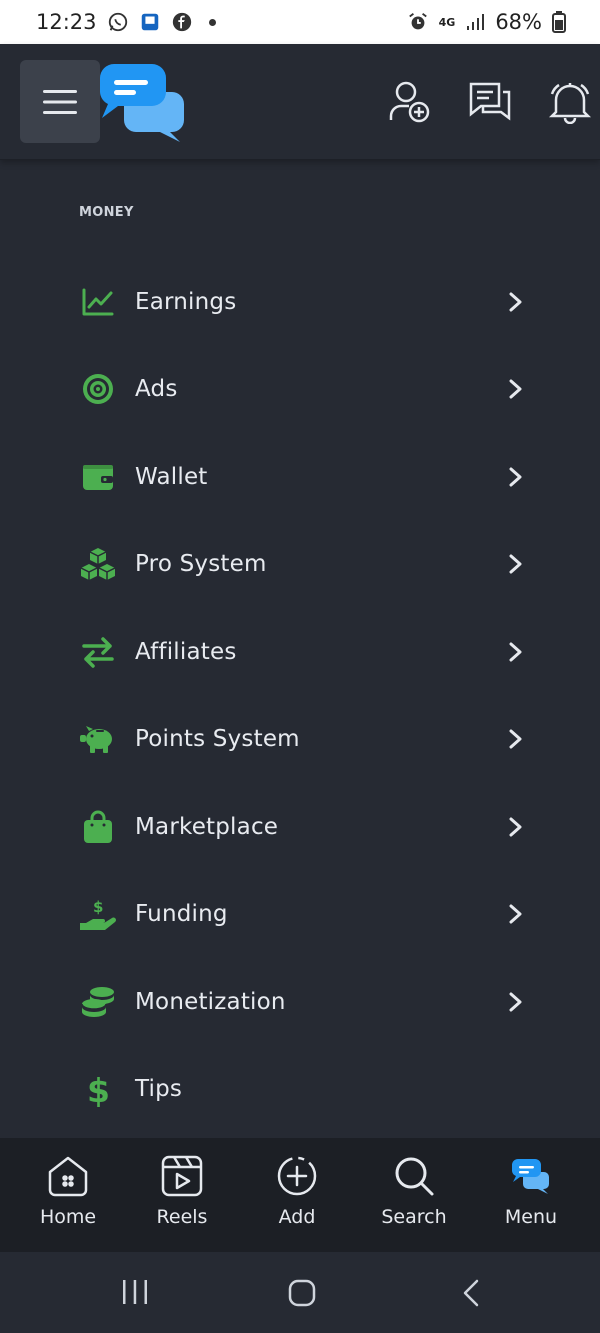  Describe the element at coordinates (300, 565) in the screenshot. I see `menu-item-pro-system: Pro System` at that location.